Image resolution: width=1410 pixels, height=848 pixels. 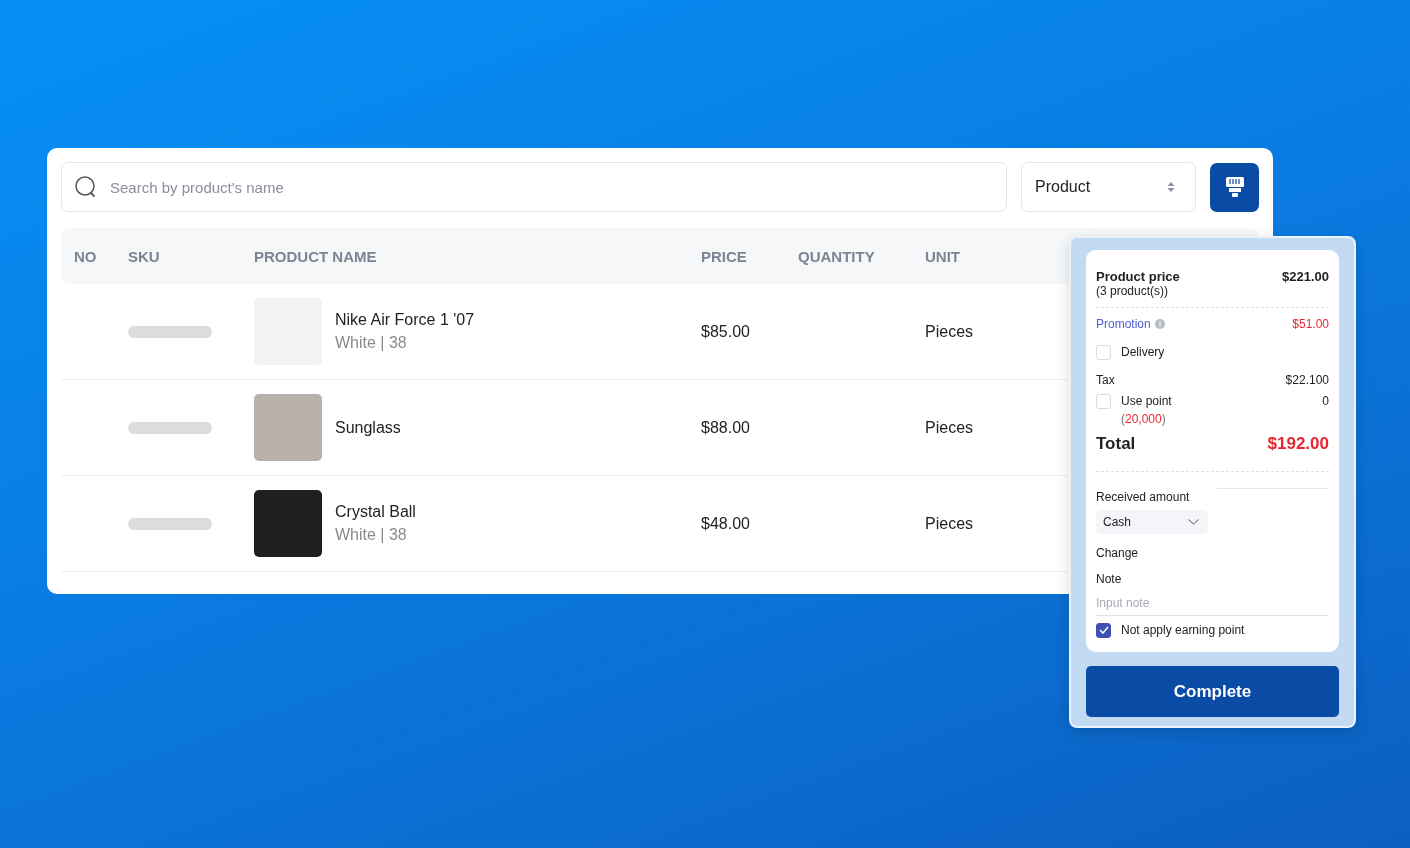 I want to click on column-header: QUANTITY, so click(x=837, y=256).